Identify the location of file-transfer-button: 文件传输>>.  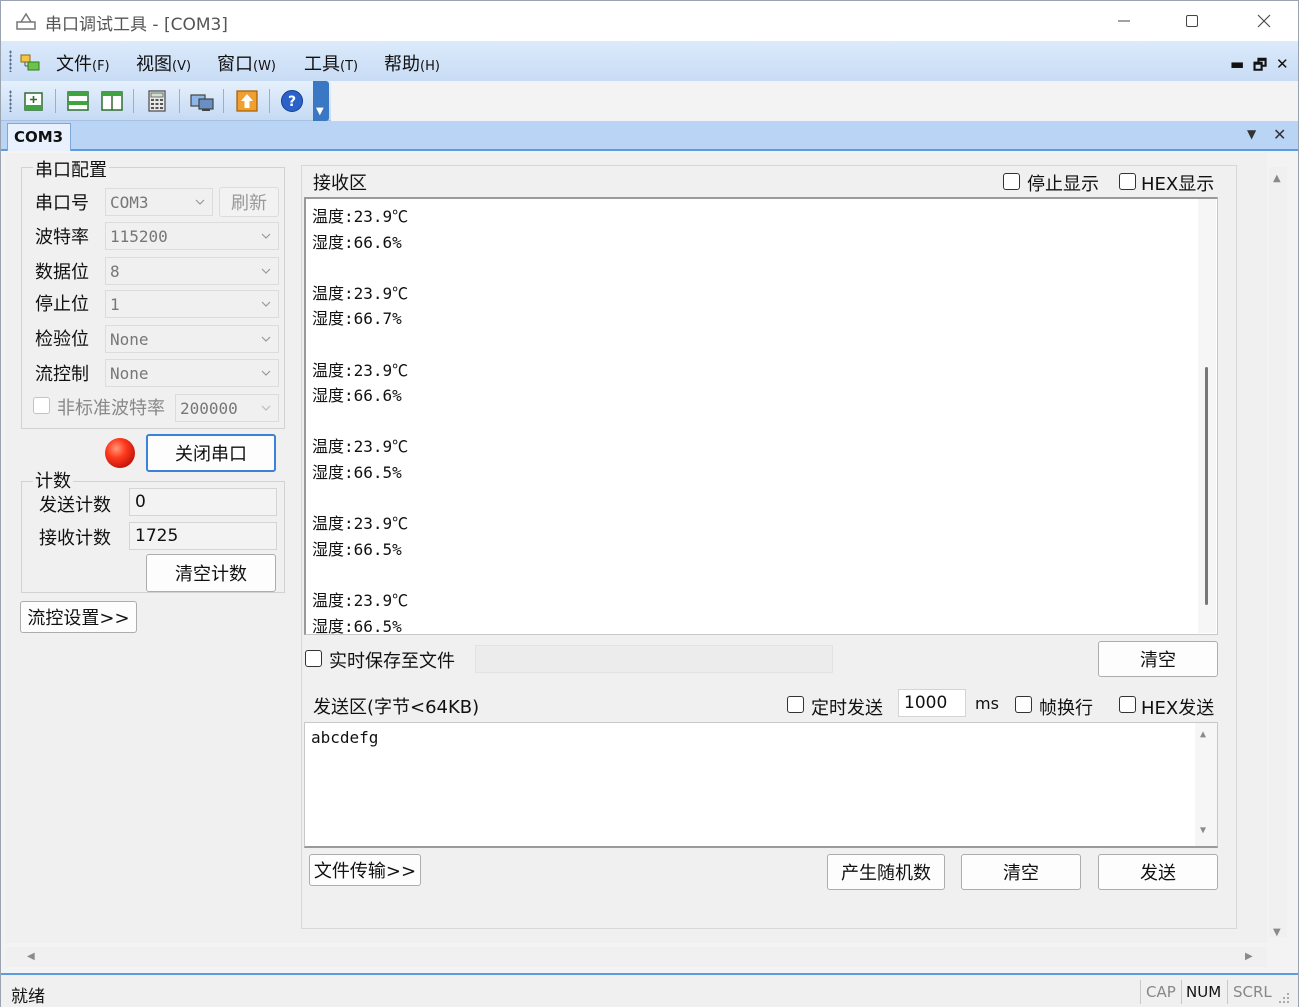
(365, 870).